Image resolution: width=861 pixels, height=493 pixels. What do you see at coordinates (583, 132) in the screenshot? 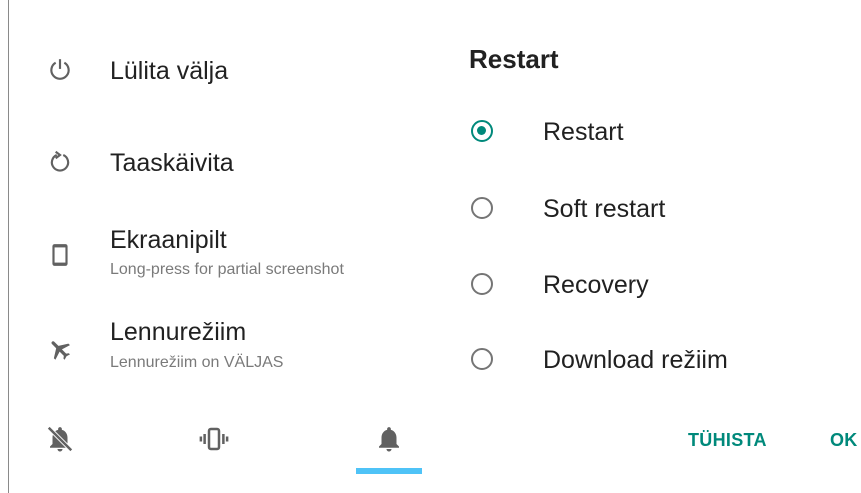
I see `option-label: Restart` at bounding box center [583, 132].